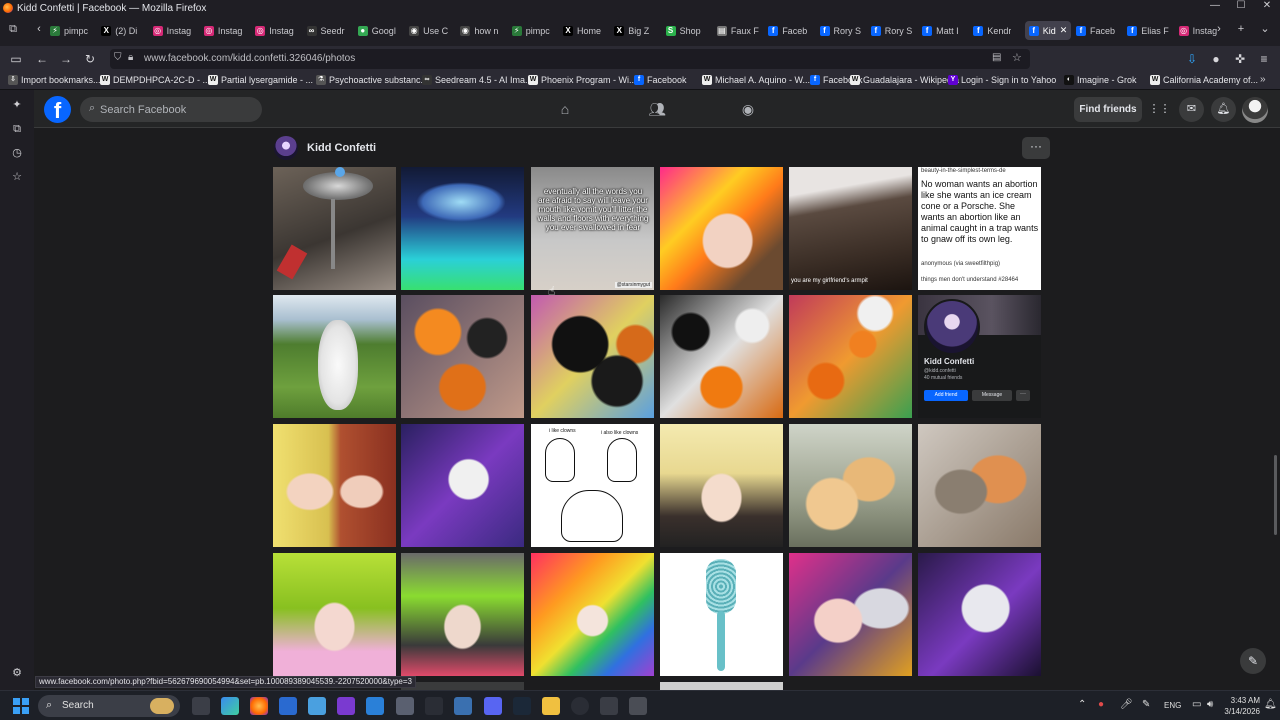  Describe the element at coordinates (17, 129) in the screenshot. I see `synced-tabs-icon: ⧉` at that location.